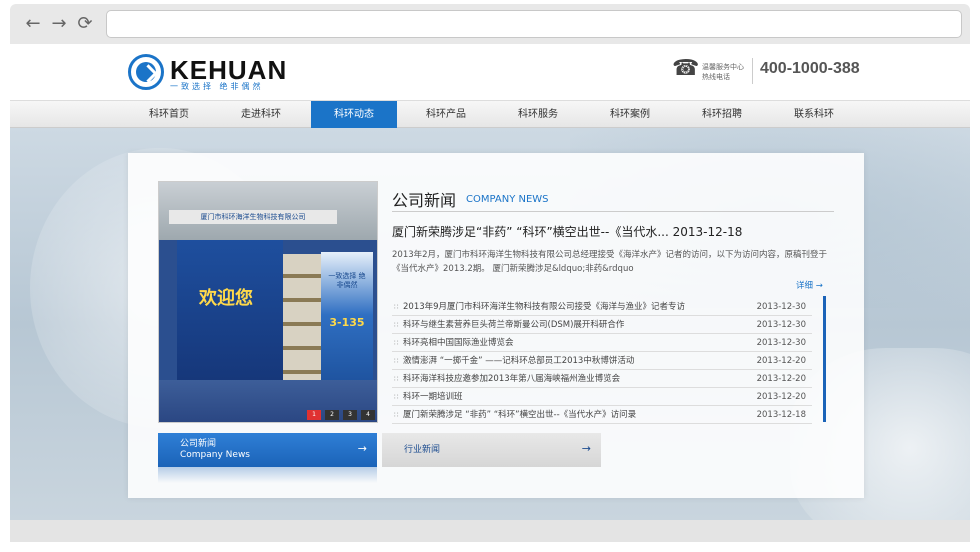  Describe the element at coordinates (513, 325) in the screenshot. I see `news-item-title: 科环与继生素营养巨头荷兰帝斯曼公司(DSM)展开科研合作` at that location.